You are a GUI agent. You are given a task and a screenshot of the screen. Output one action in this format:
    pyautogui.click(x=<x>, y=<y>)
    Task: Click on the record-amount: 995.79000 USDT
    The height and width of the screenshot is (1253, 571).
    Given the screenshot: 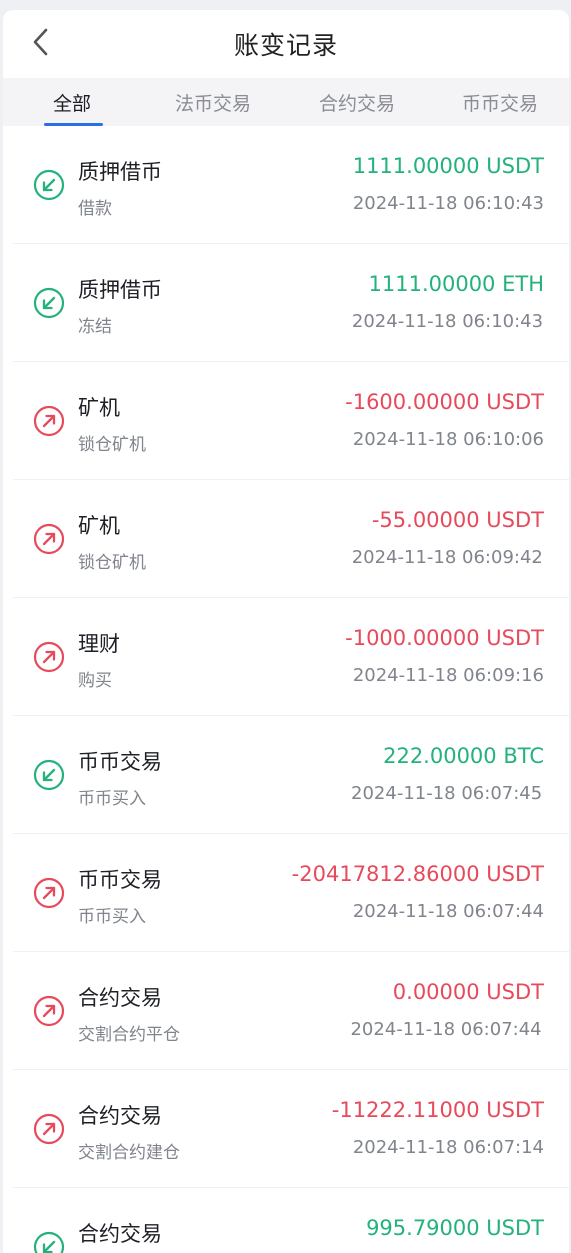 What is the action you would take?
    pyautogui.click(x=455, y=1228)
    